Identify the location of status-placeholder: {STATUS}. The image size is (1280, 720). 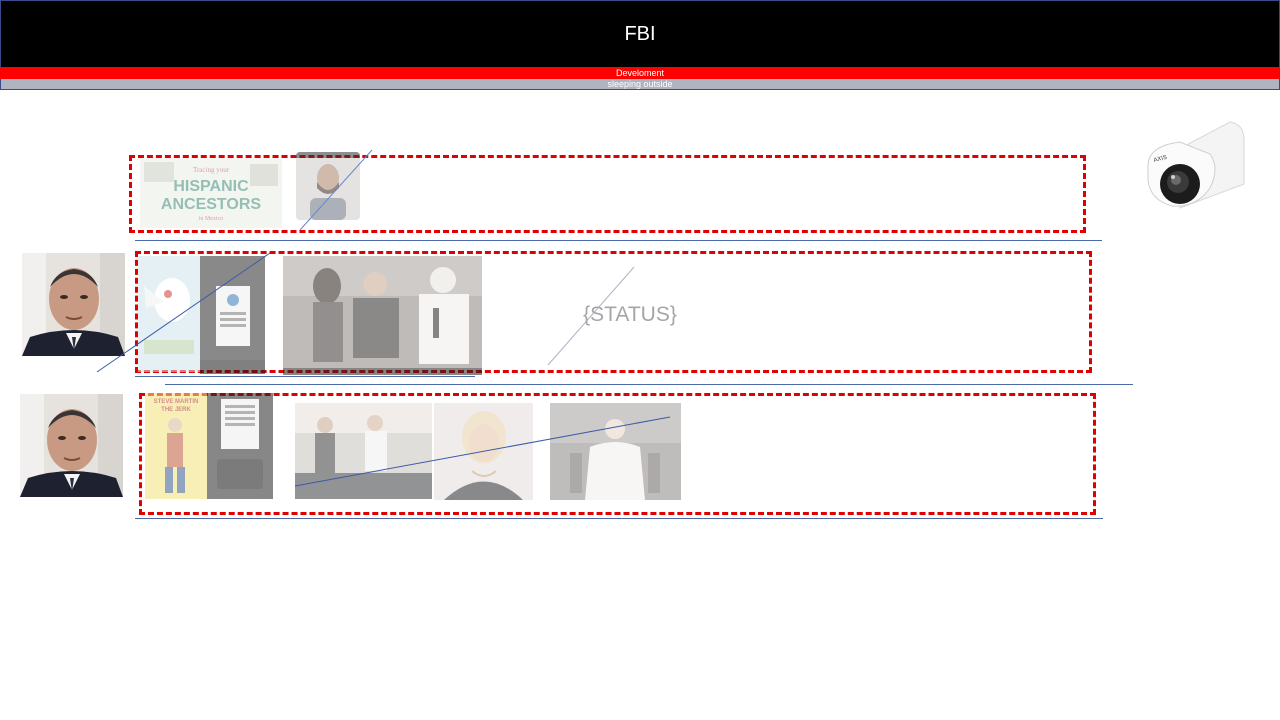
(630, 314).